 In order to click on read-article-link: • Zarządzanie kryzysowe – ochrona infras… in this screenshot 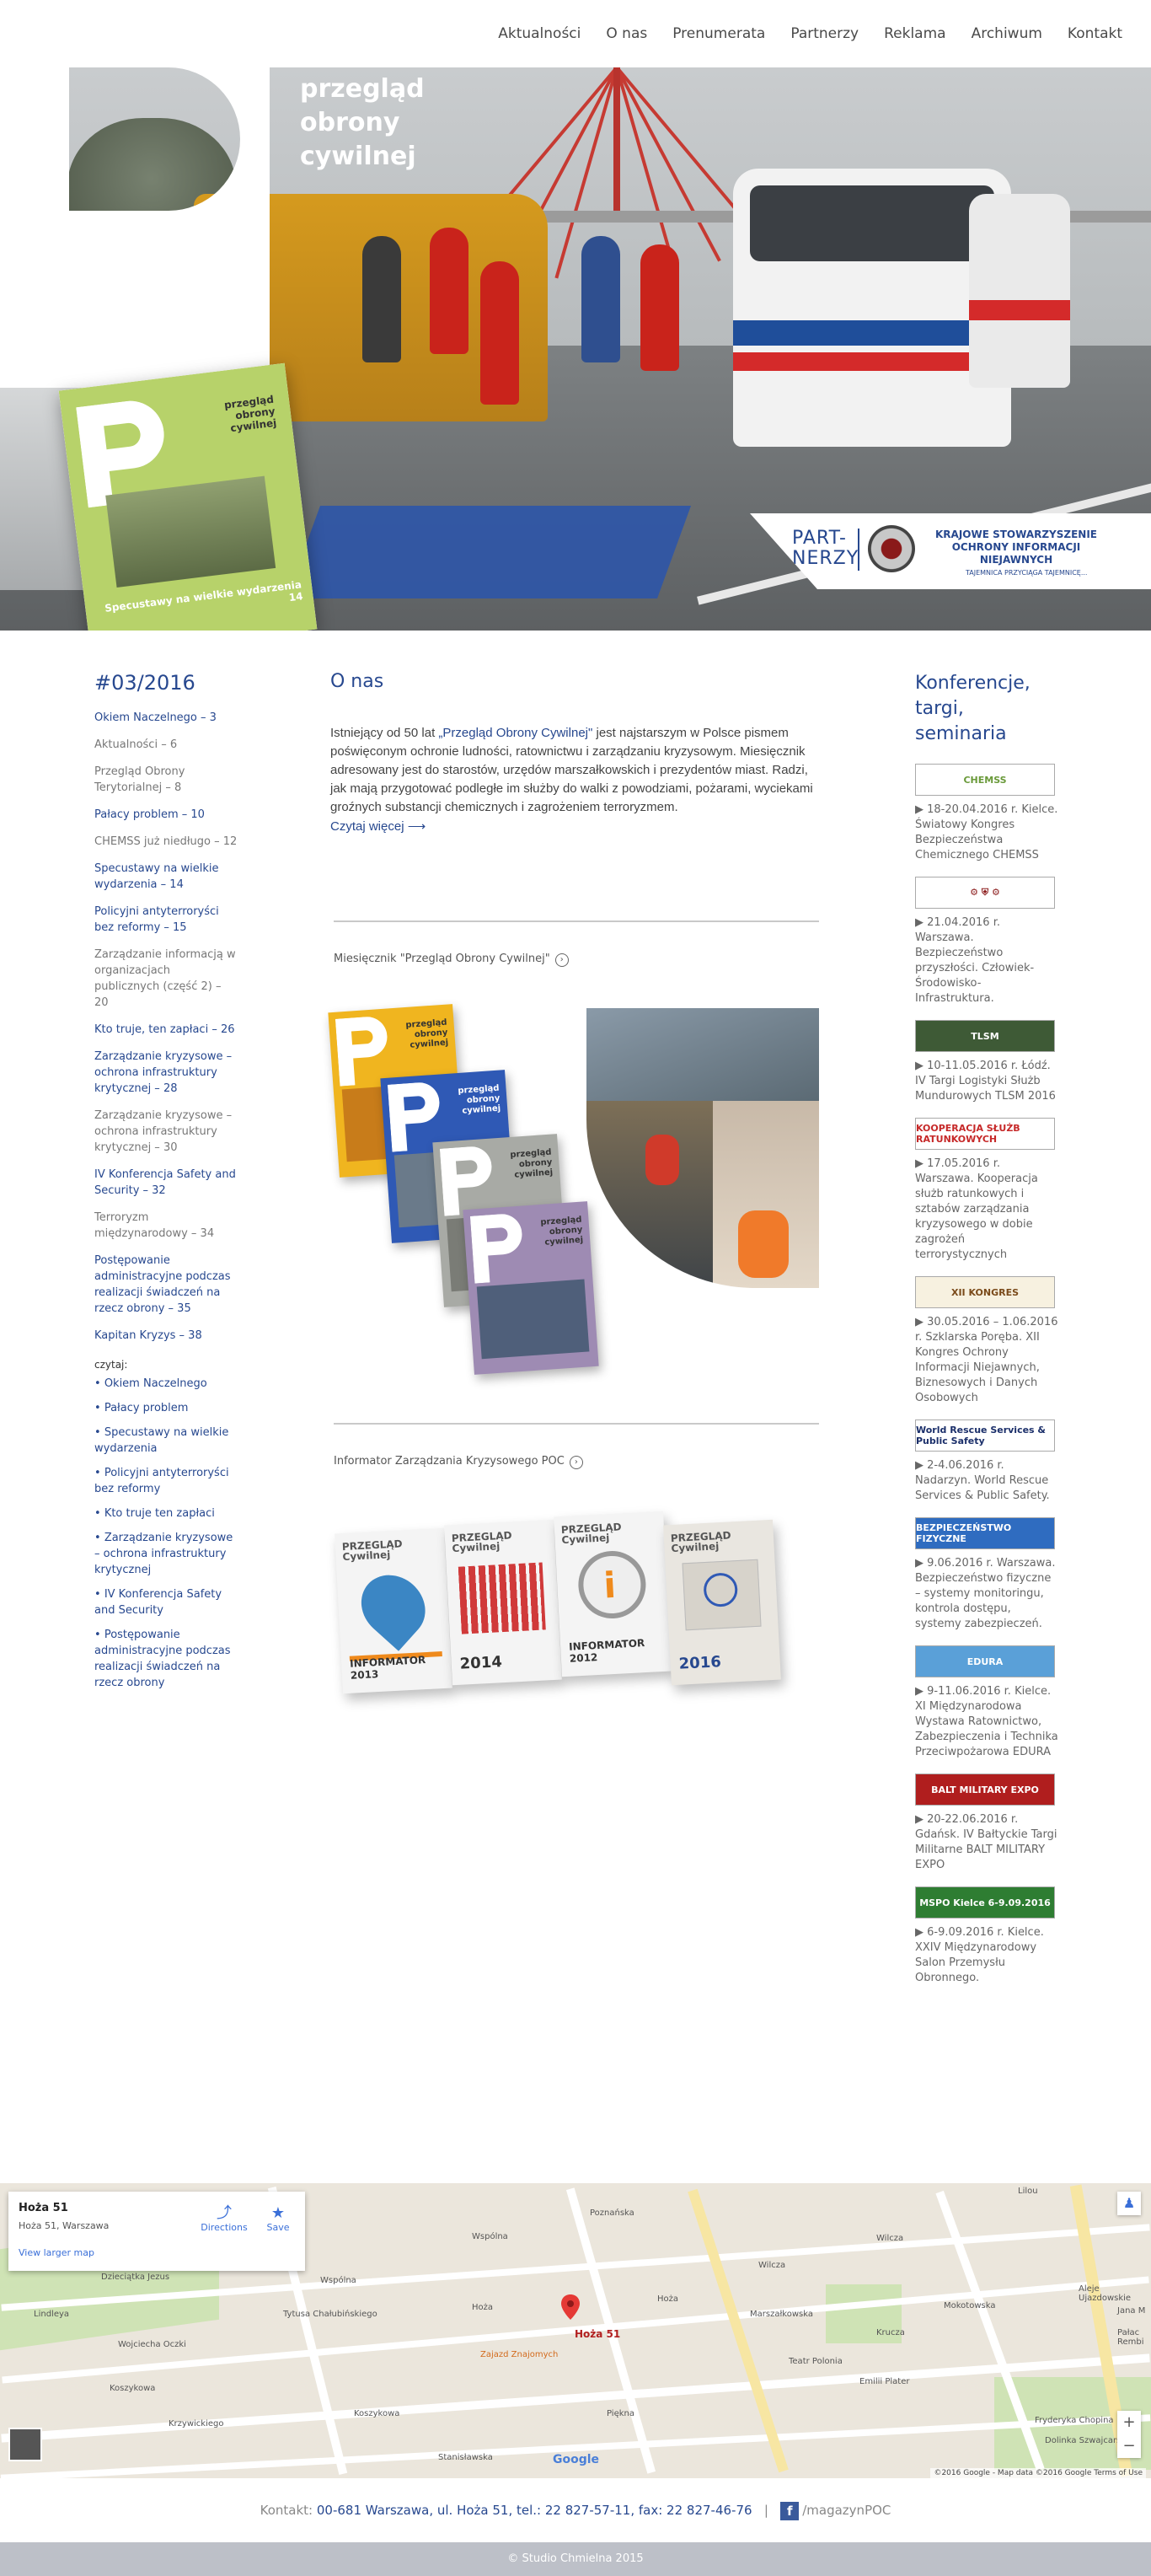, I will do `click(166, 1554)`.